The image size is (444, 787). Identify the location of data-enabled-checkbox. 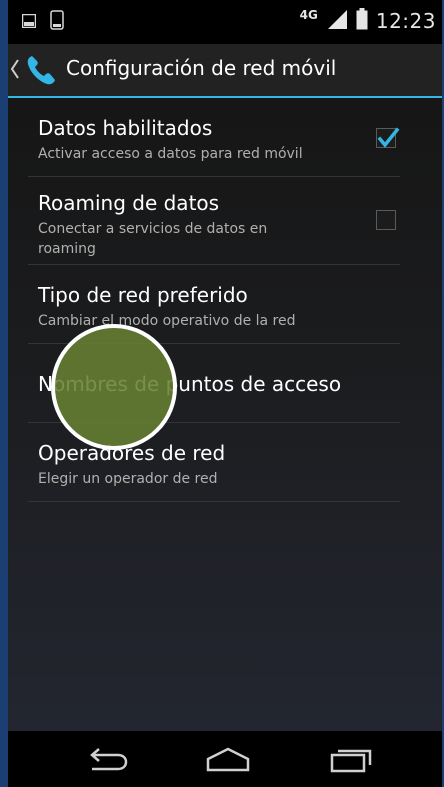
(388, 137).